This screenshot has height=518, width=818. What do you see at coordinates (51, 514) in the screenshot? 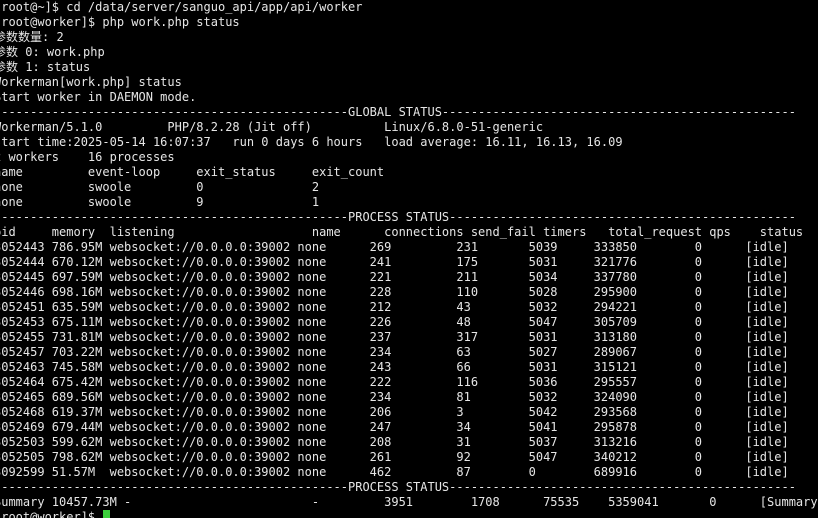
I see `prompt-text: [root@worker]$` at bounding box center [51, 514].